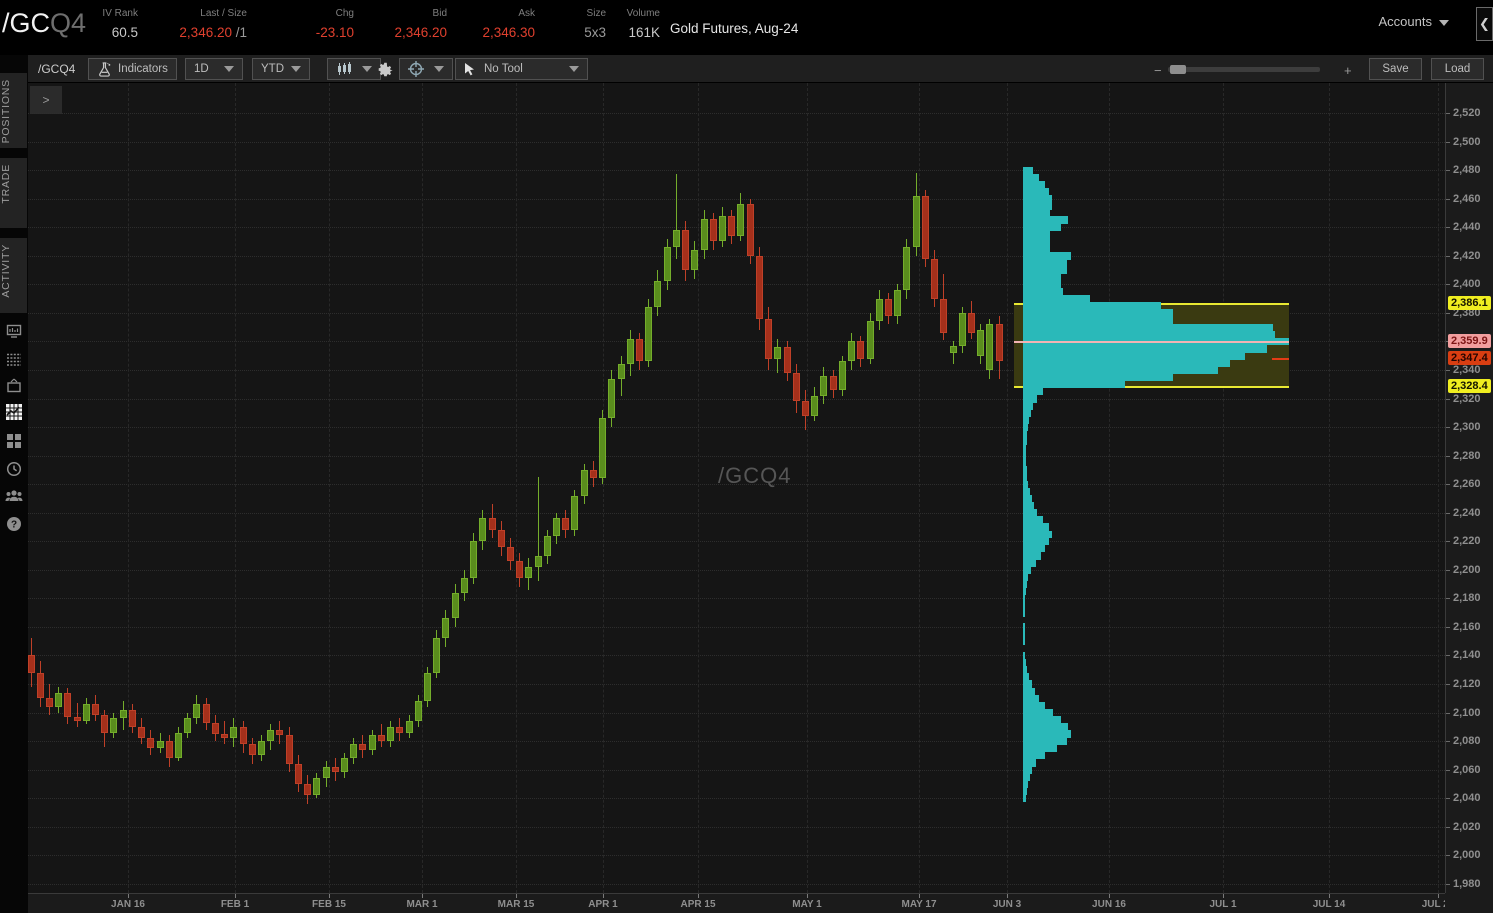 The height and width of the screenshot is (913, 1493). I want to click on sidebar-tab-activity: ACTIVITY, so click(13, 275).